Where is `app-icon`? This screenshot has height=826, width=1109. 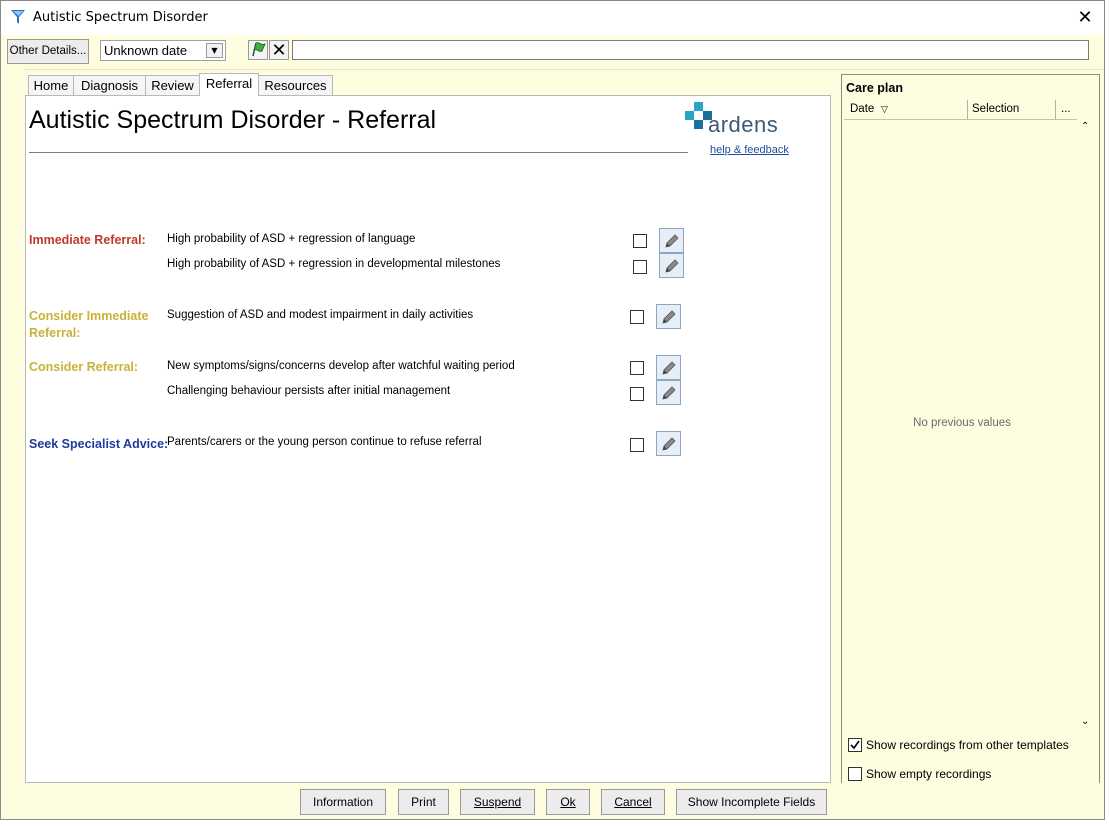
app-icon is located at coordinates (18, 17).